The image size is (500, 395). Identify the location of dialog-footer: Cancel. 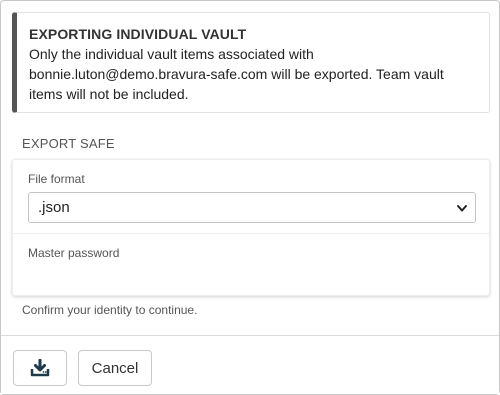
(250, 364).